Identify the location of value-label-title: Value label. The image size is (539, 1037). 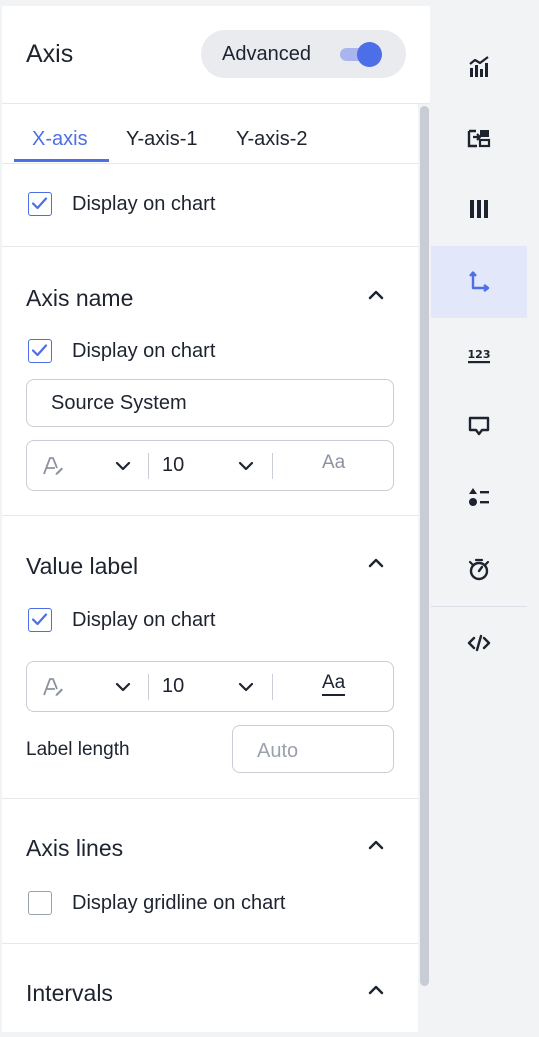
(82, 566).